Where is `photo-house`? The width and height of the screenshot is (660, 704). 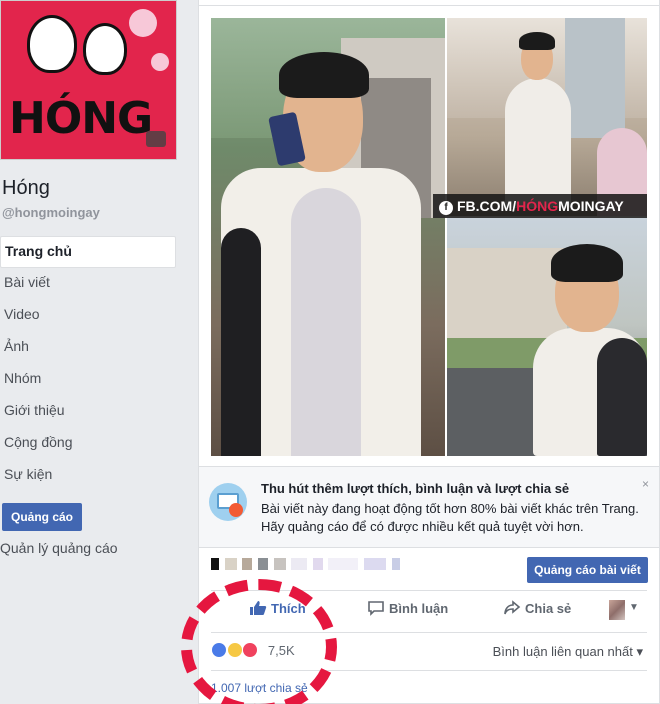 photo-house is located at coordinates (507, 293).